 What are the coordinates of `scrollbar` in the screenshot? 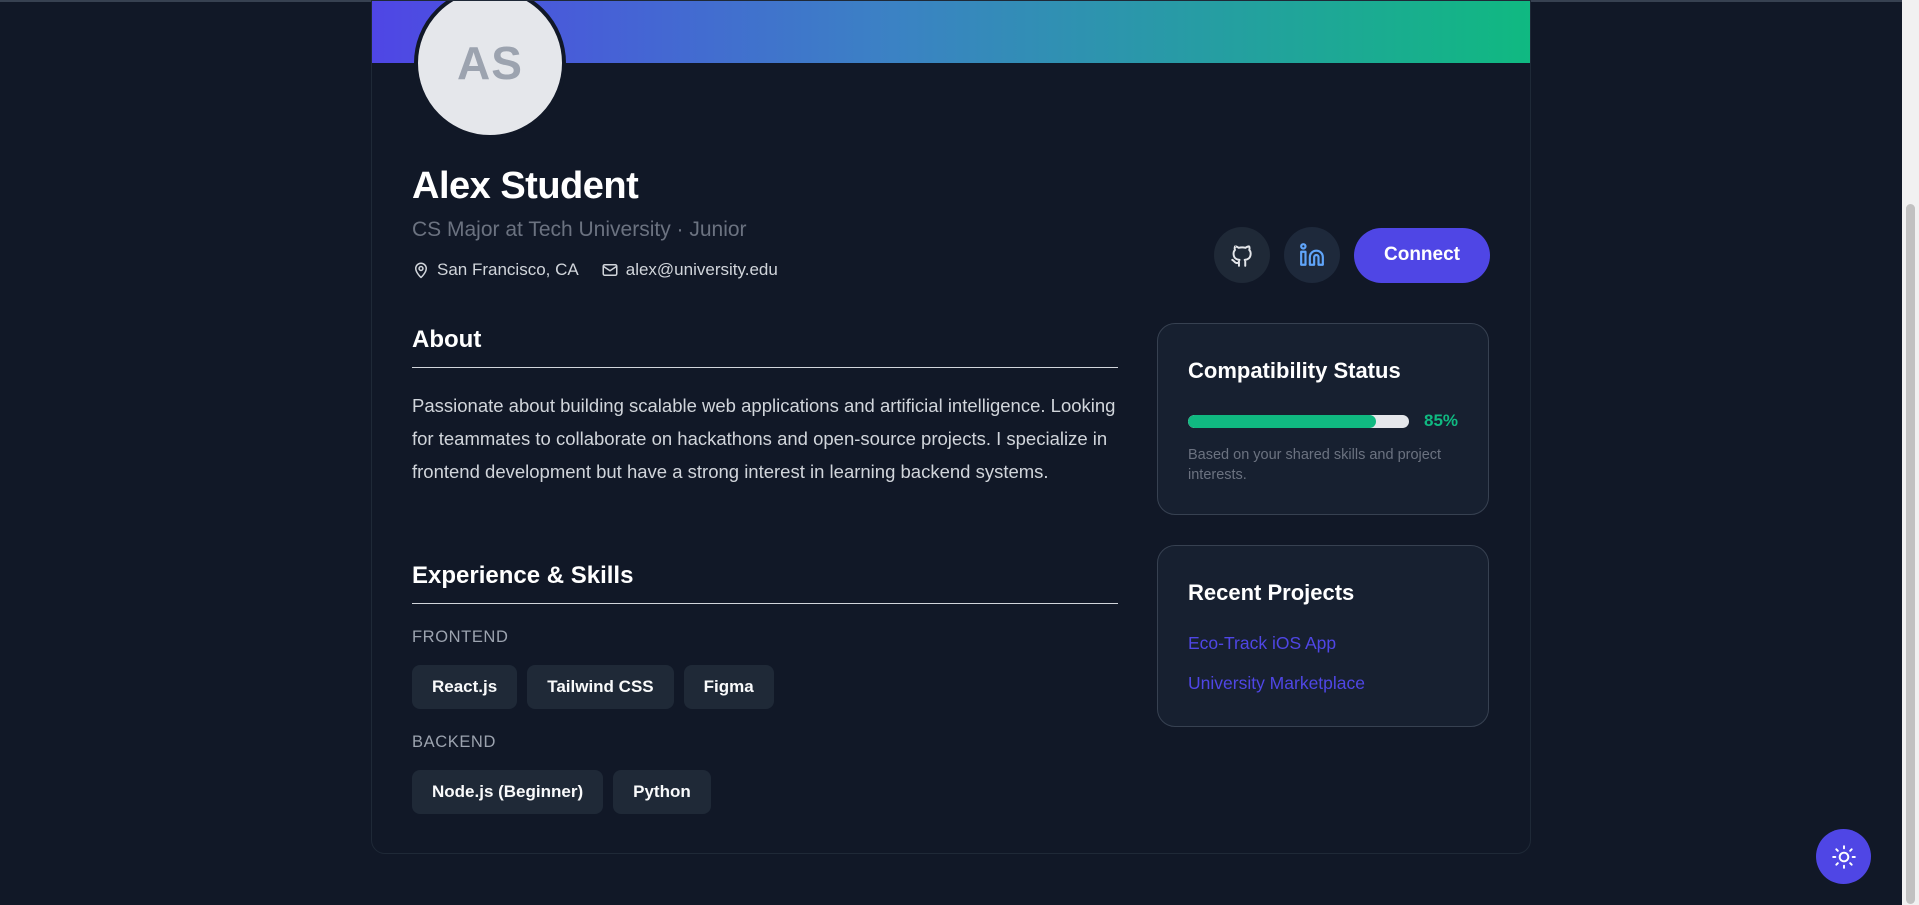 It's located at (1910, 452).